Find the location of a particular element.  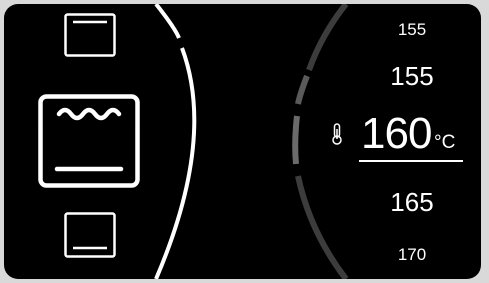

mode-top-heat-button is located at coordinates (90, 35).